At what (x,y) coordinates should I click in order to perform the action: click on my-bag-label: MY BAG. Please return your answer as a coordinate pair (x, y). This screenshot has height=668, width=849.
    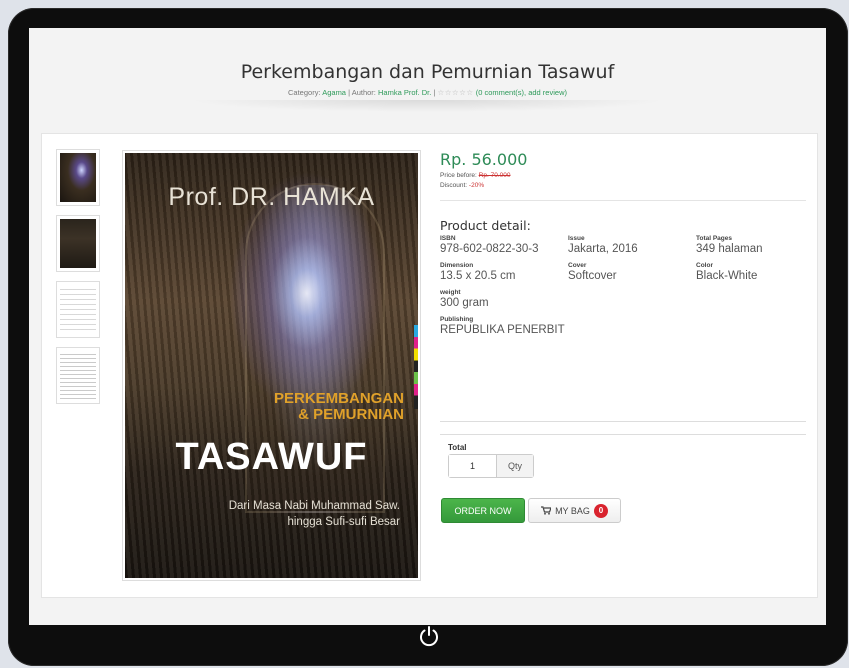
    Looking at the image, I should click on (572, 510).